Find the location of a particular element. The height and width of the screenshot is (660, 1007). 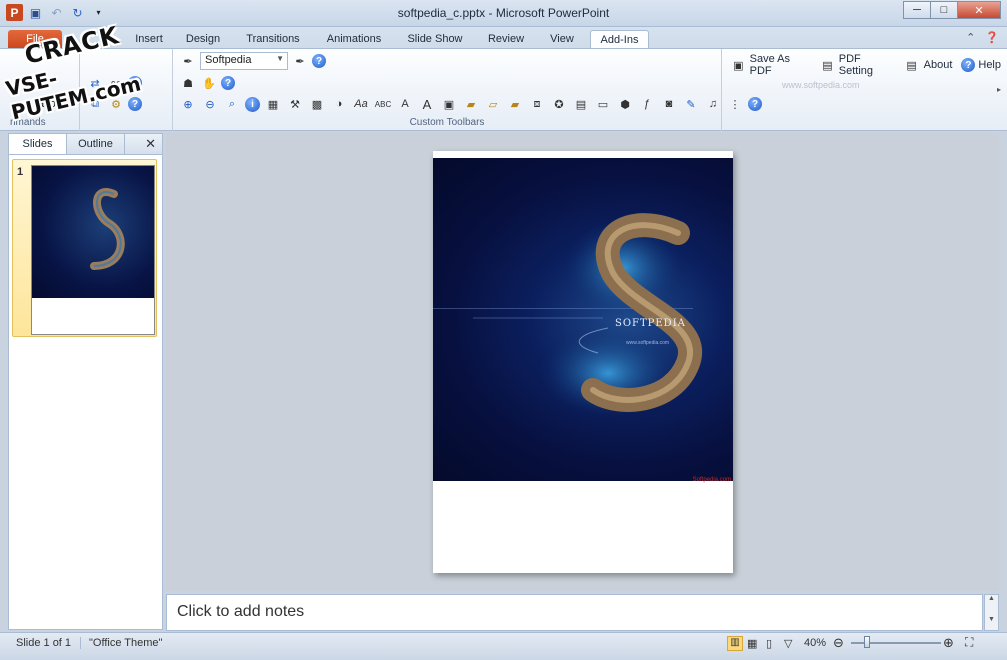

pen-add-icon: ✒ is located at coordinates (300, 61).